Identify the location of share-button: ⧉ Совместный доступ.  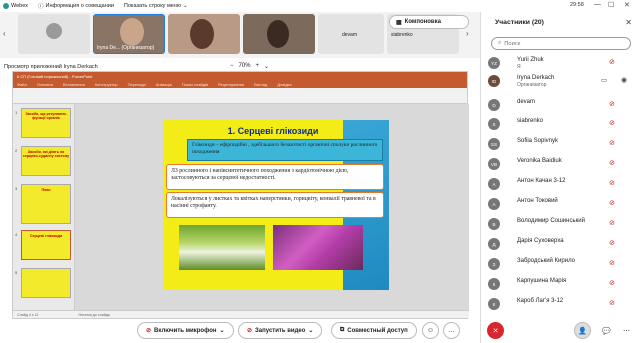
(374, 330).